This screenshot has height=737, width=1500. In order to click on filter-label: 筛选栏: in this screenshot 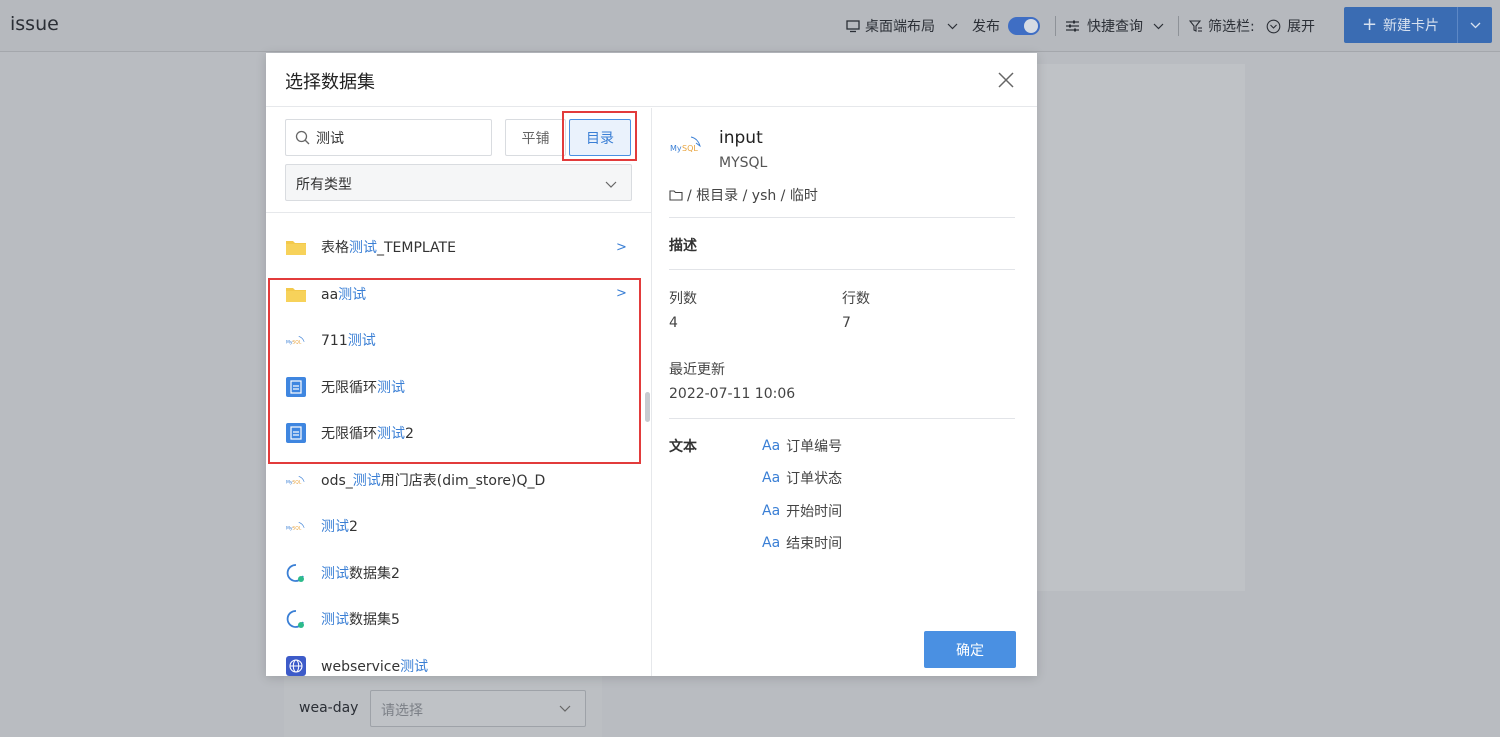, I will do `click(1231, 27)`.